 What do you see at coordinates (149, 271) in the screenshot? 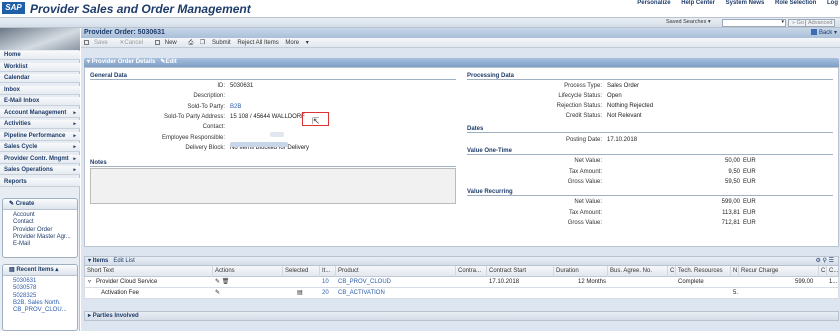
I see `col-short-text: Short Text` at bounding box center [149, 271].